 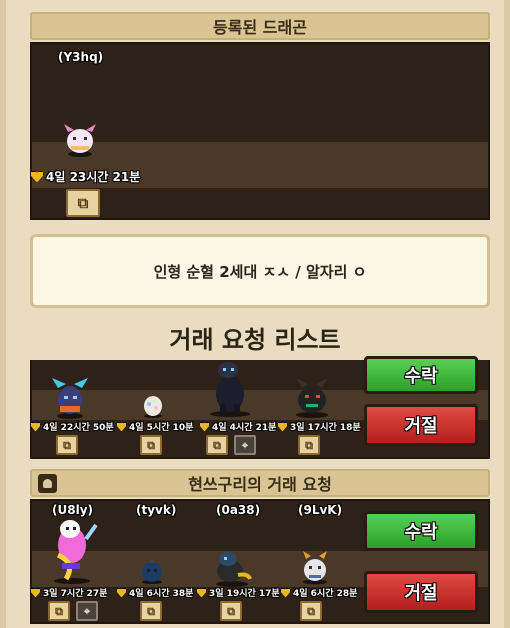 I want to click on request-1-timer-1: 4일 22시간 50분, so click(x=72, y=426).